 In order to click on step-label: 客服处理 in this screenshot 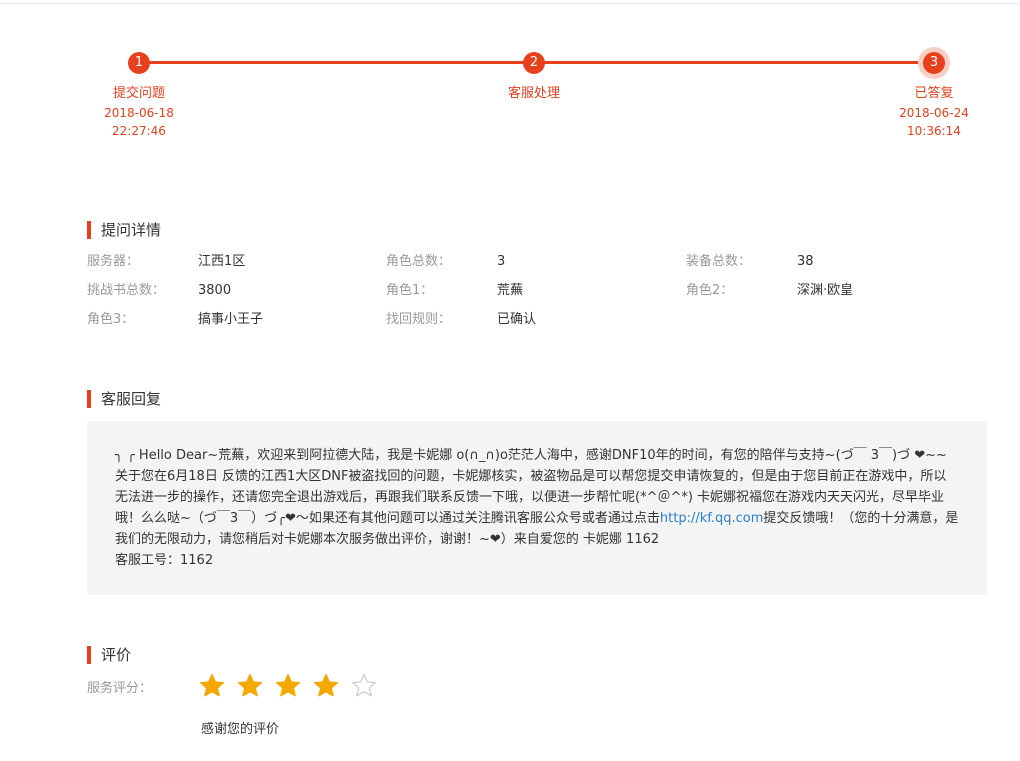, I will do `click(533, 93)`.